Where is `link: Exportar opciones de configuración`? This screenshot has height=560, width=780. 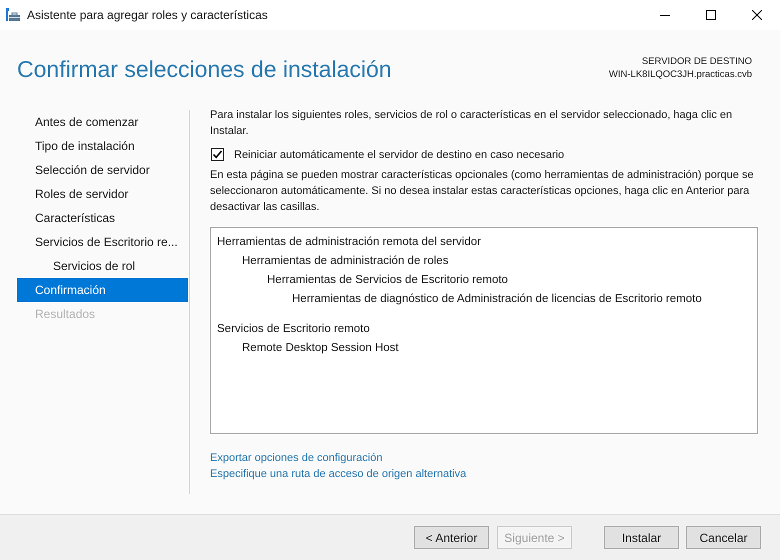 link: Exportar opciones de configuración is located at coordinates (296, 458).